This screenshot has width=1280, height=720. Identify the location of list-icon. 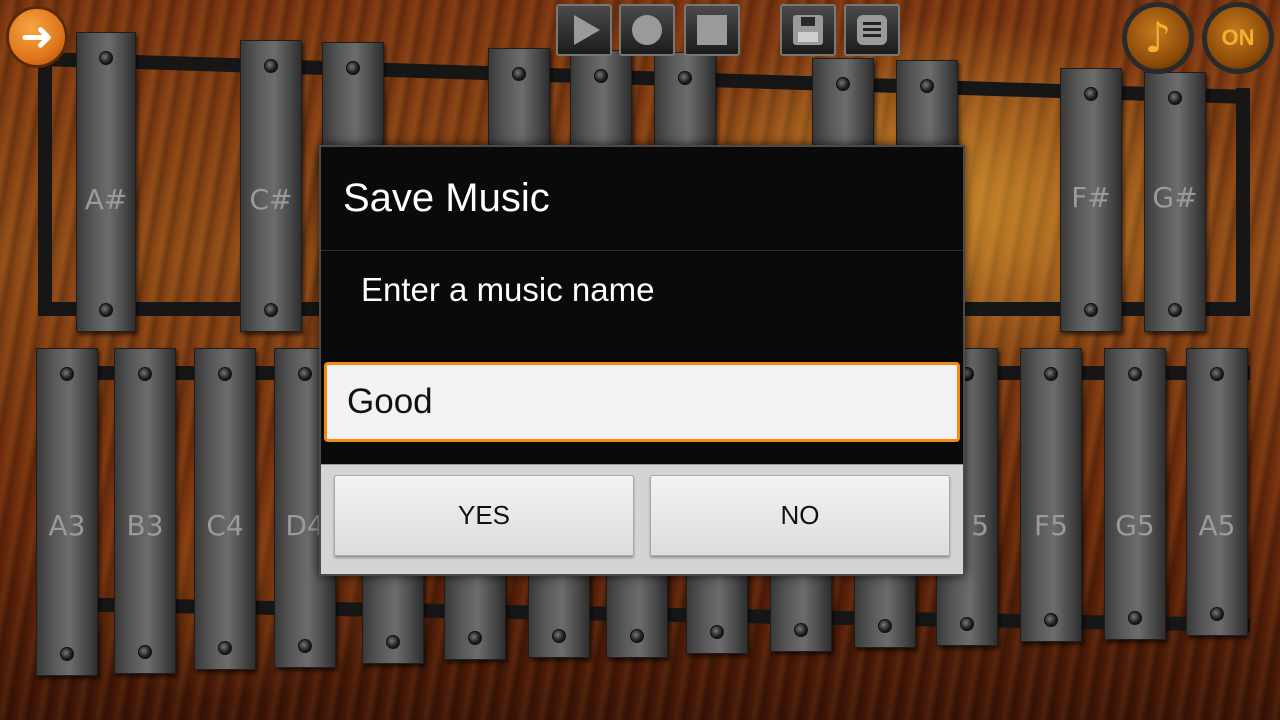
(872, 30).